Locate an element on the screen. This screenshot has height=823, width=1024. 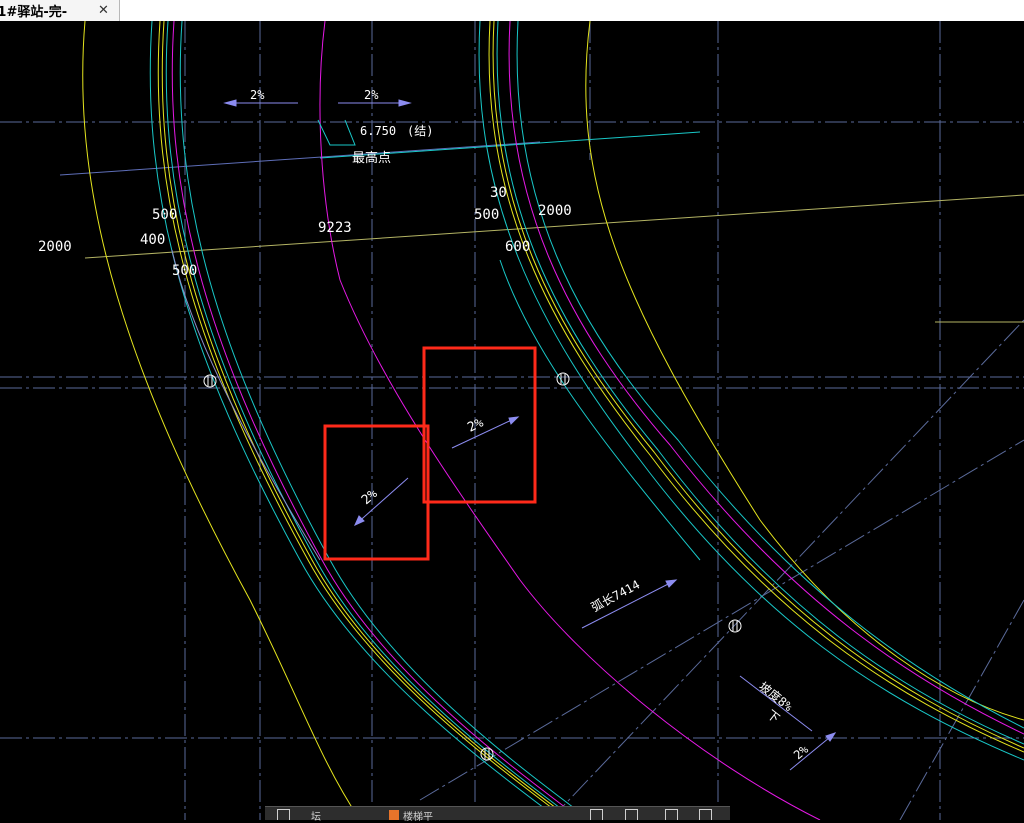
box-right-slope-label: 2% is located at coordinates (475, 425).